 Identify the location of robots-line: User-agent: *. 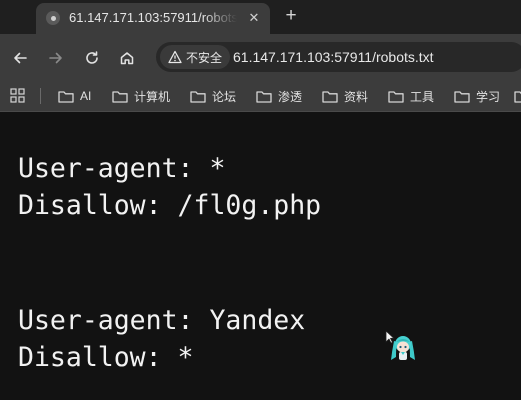
(122, 168).